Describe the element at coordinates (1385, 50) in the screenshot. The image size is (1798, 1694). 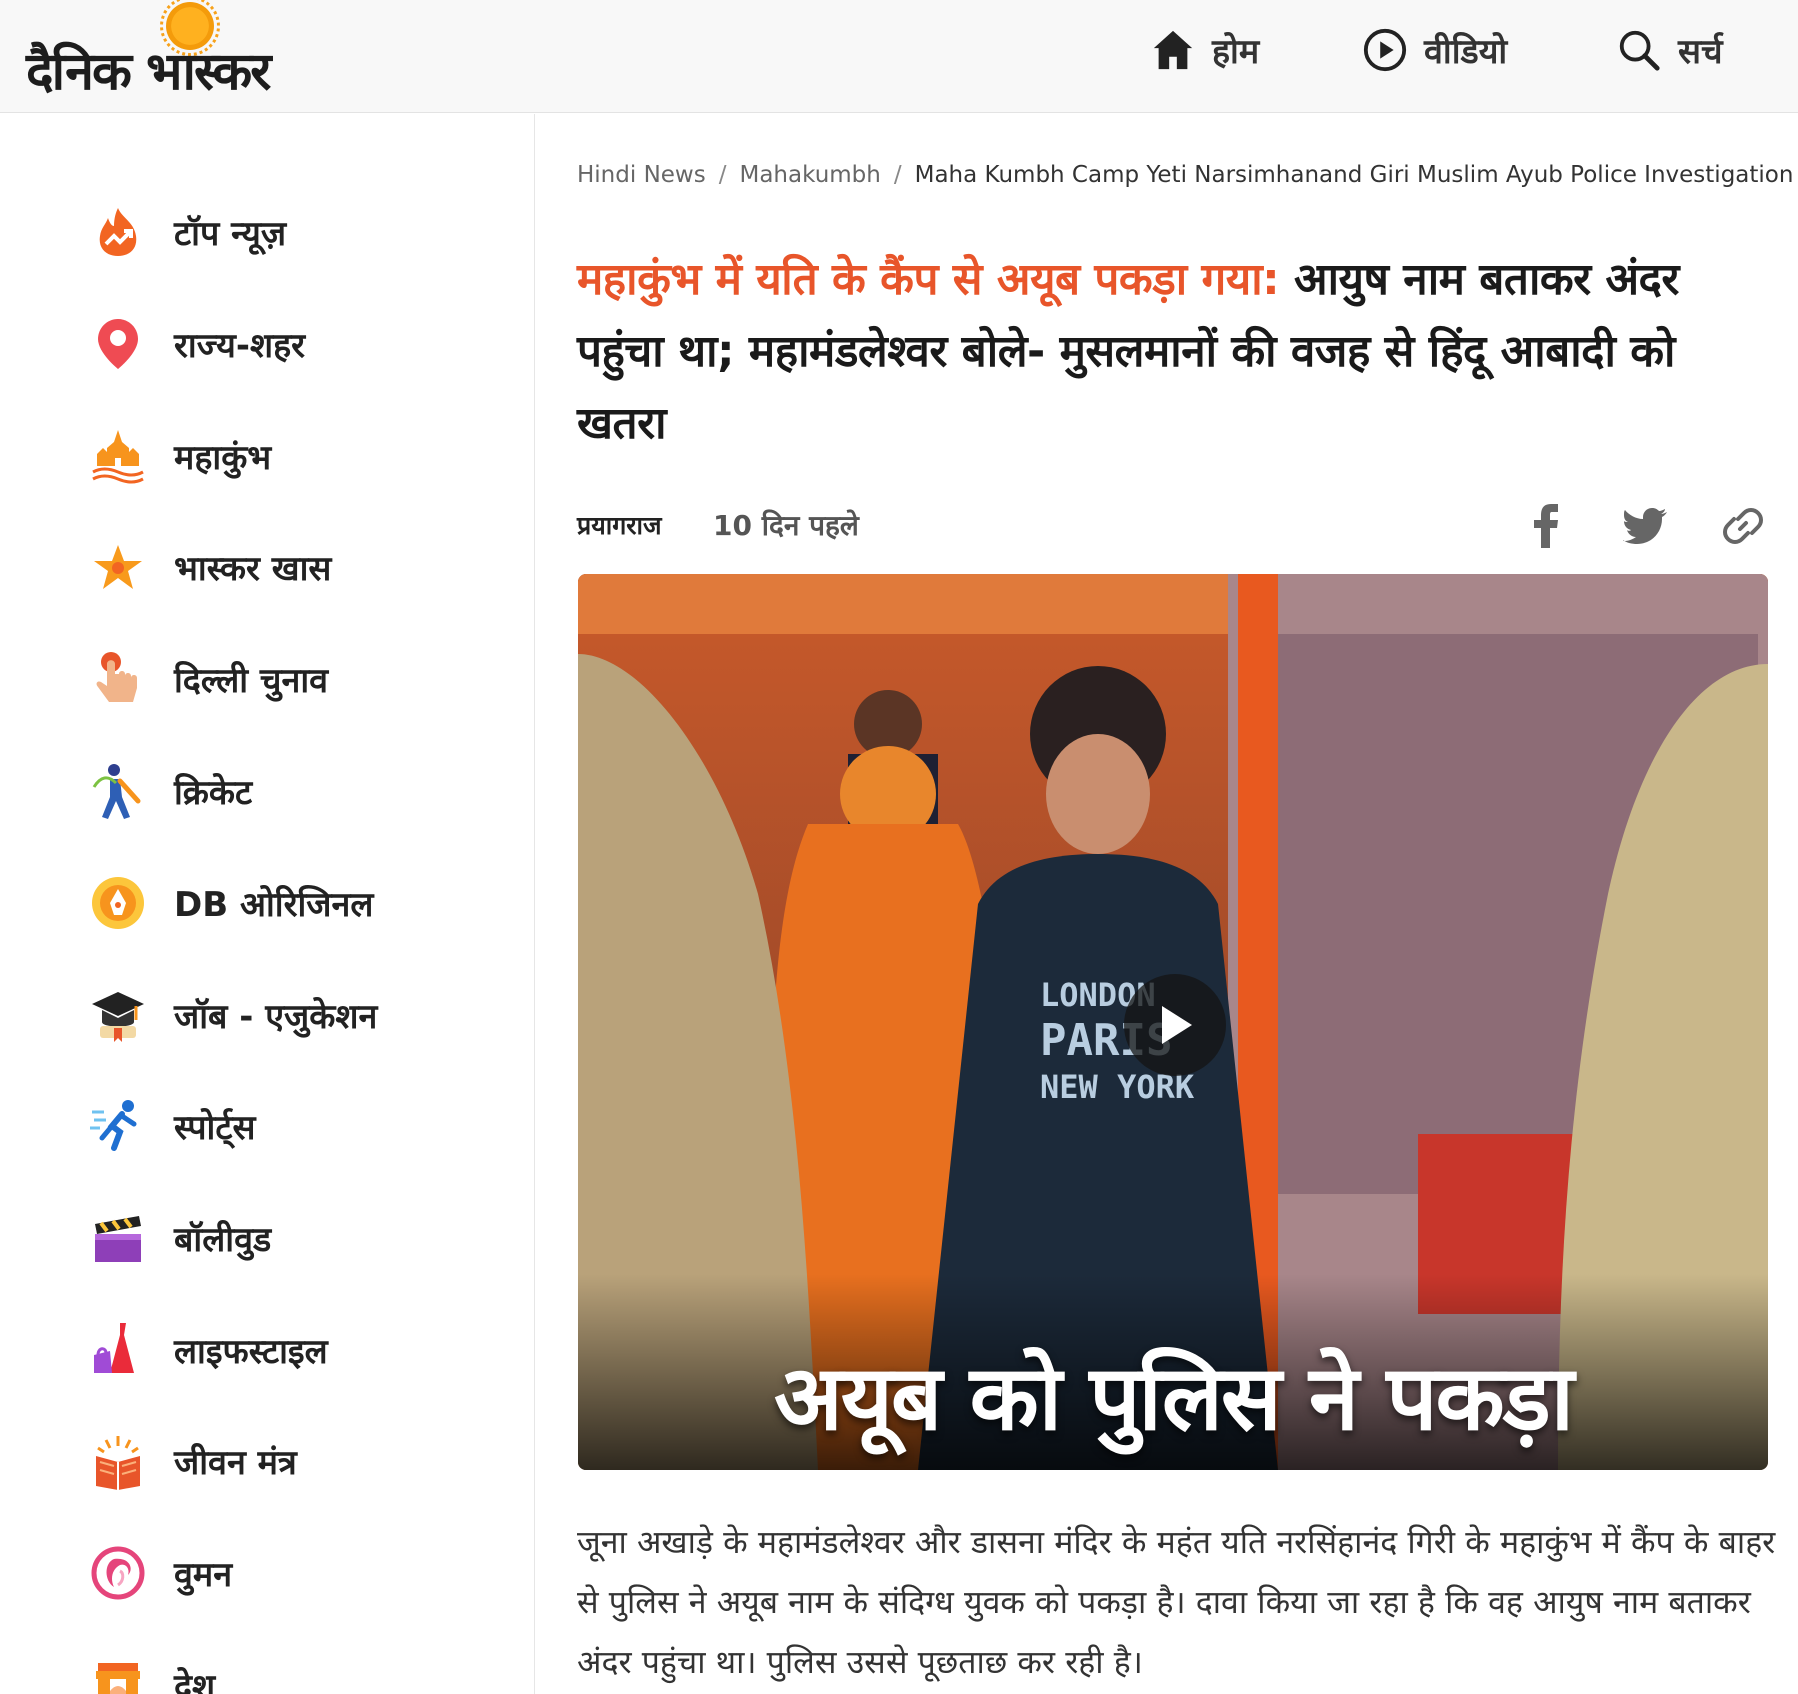
I see `play-circle-icon` at that location.